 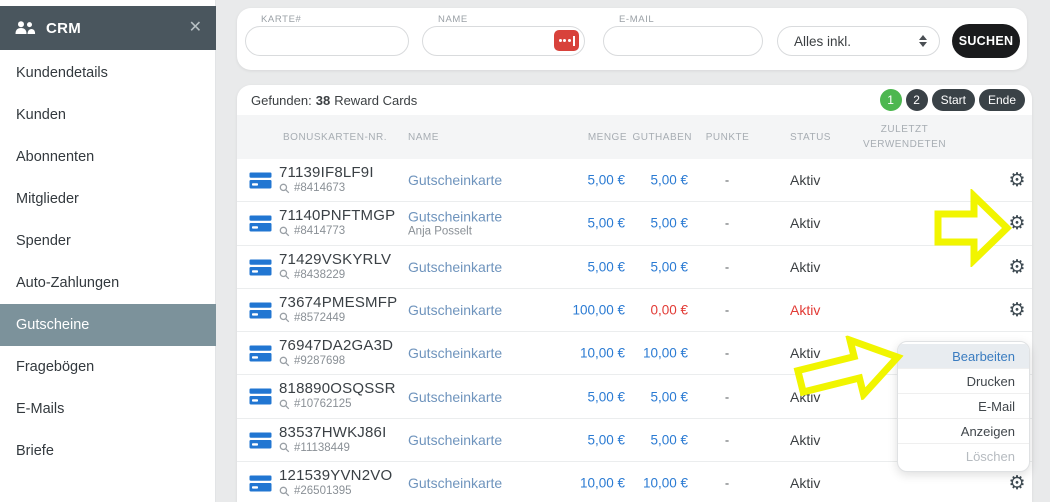 What do you see at coordinates (320, 188) in the screenshot?
I see `card-ref-number: #8414673` at bounding box center [320, 188].